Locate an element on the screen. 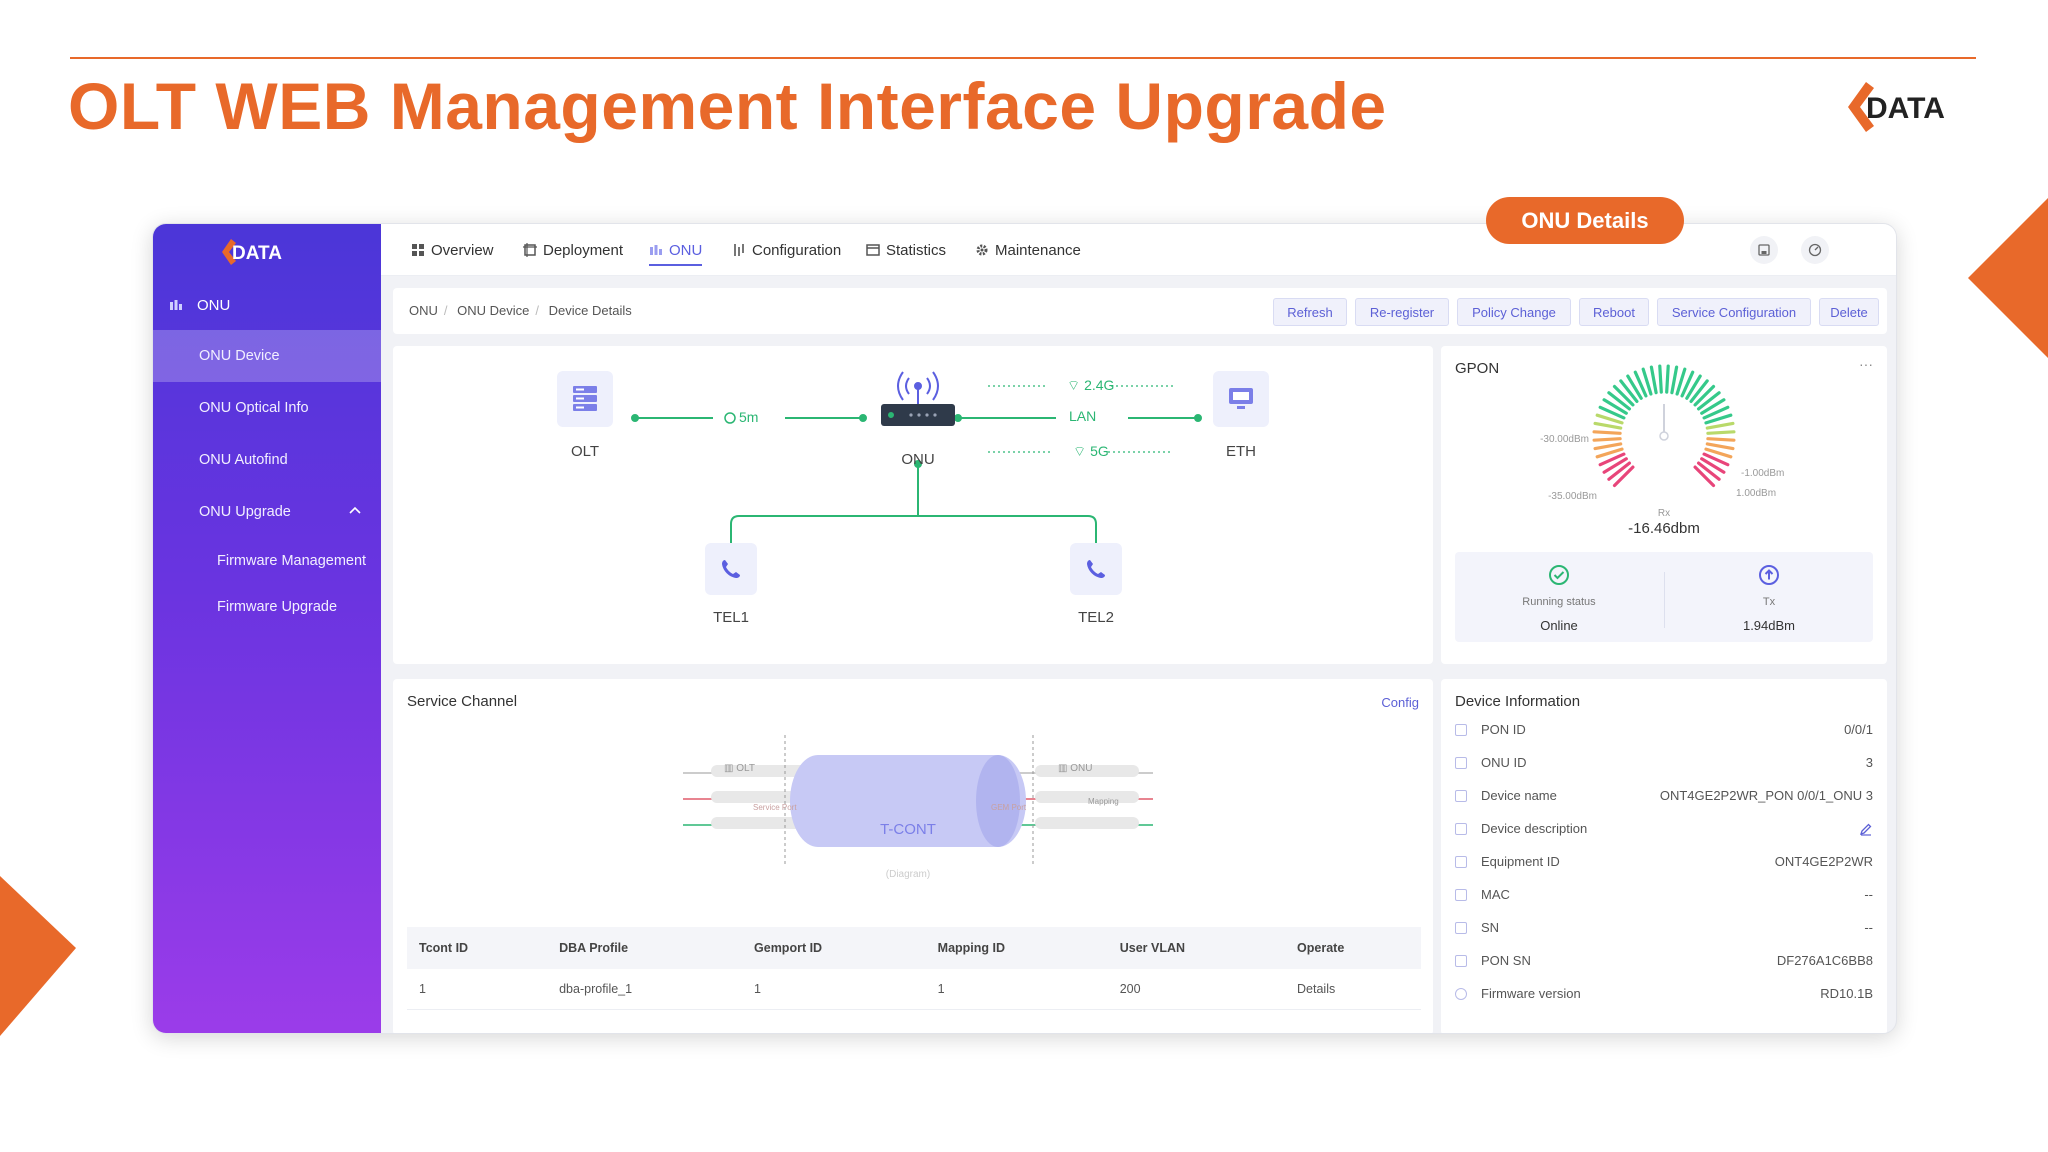 Image resolution: width=2048 pixels, height=1152 pixels. tab-label: Statistics is located at coordinates (916, 250).